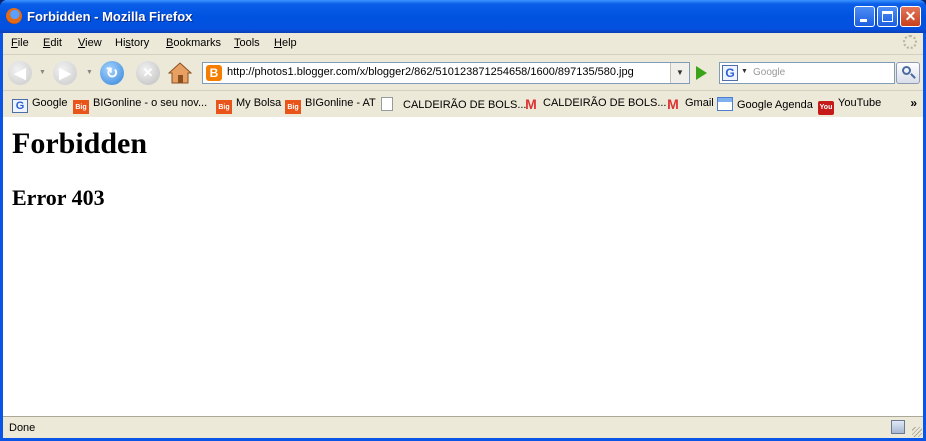 The image size is (926, 441). I want to click on menu-help: Help, so click(285, 43).